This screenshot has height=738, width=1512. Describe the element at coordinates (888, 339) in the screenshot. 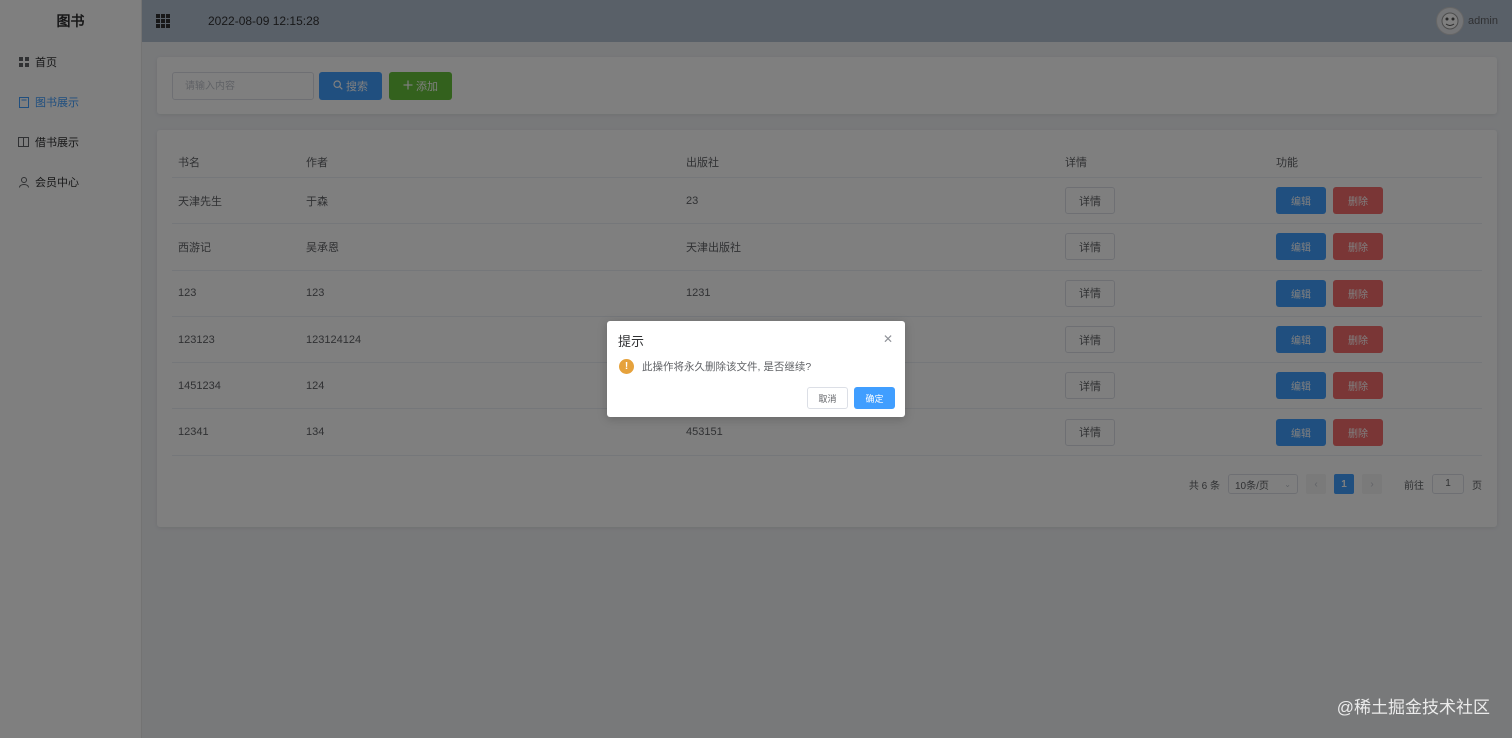

I see `close-icon: ✕` at that location.